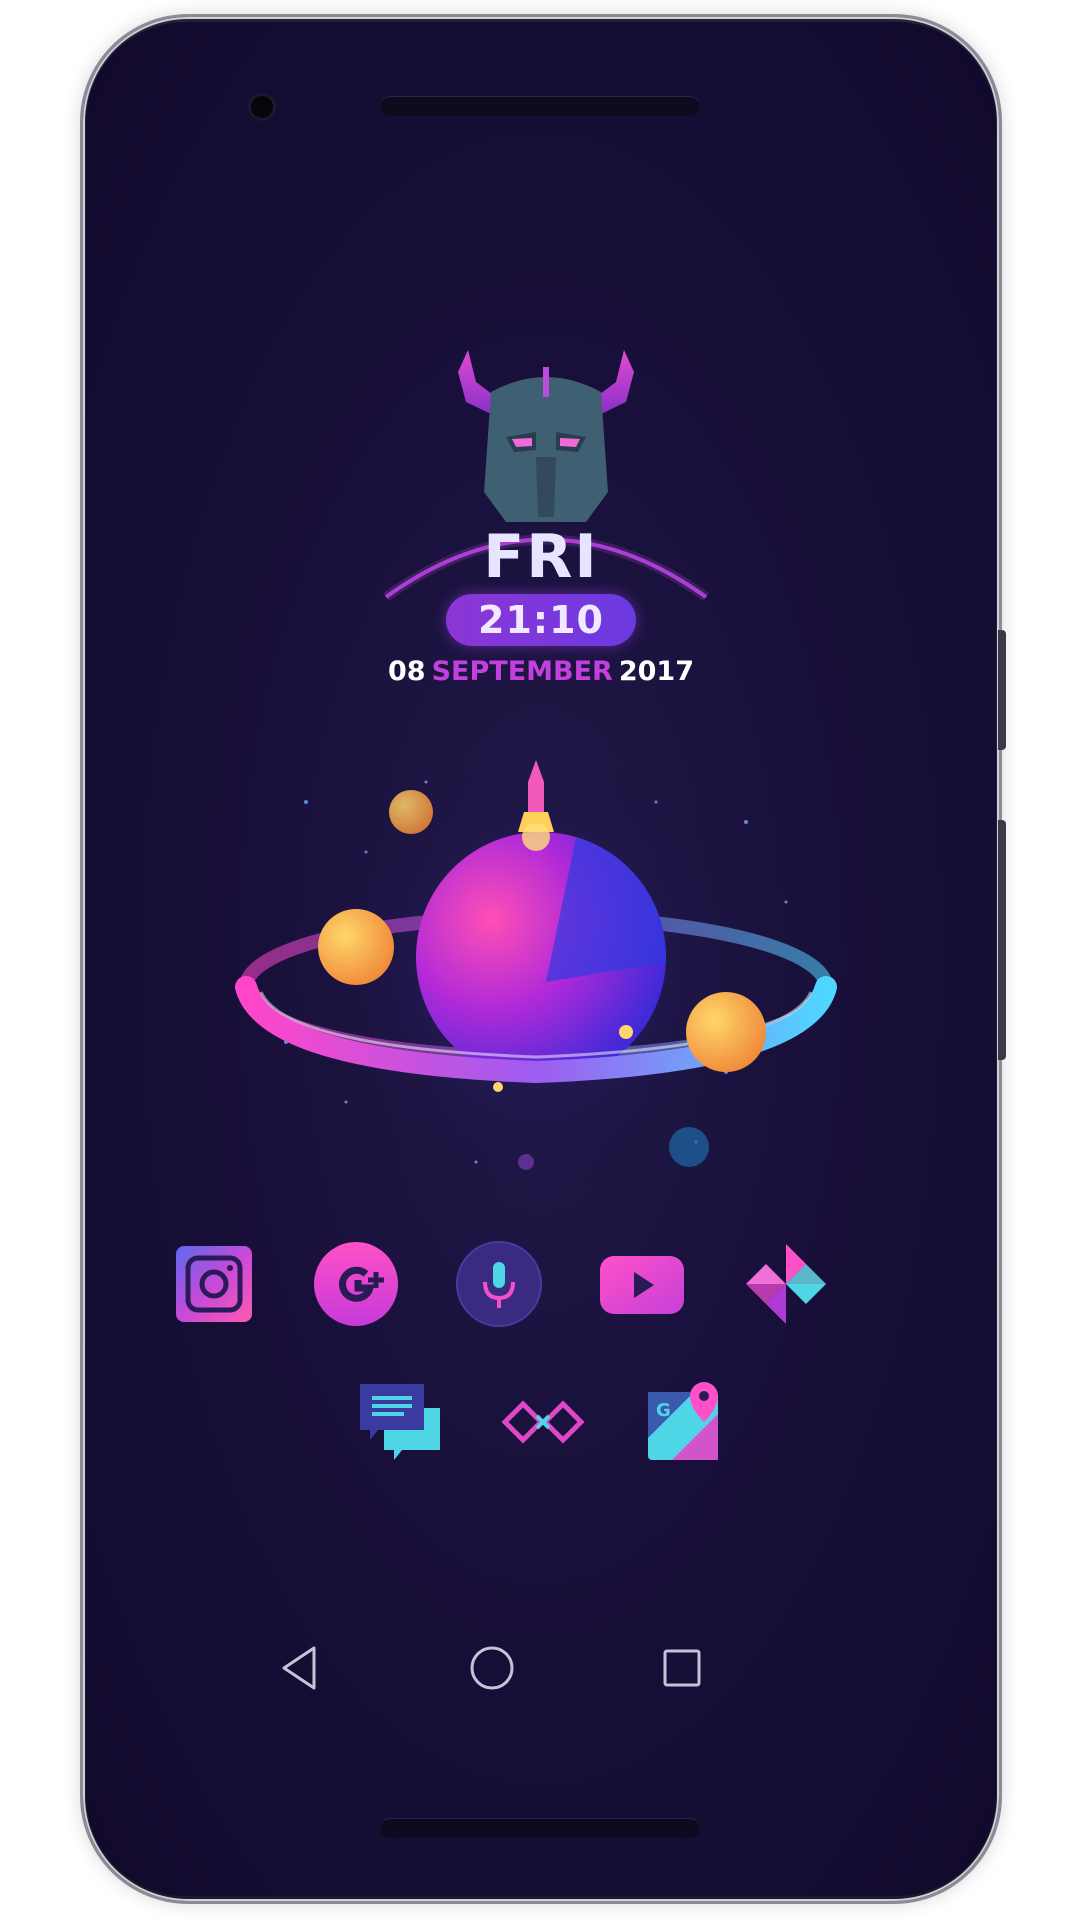 The width and height of the screenshot is (1080, 1920). I want to click on home-button, so click(492, 1668).